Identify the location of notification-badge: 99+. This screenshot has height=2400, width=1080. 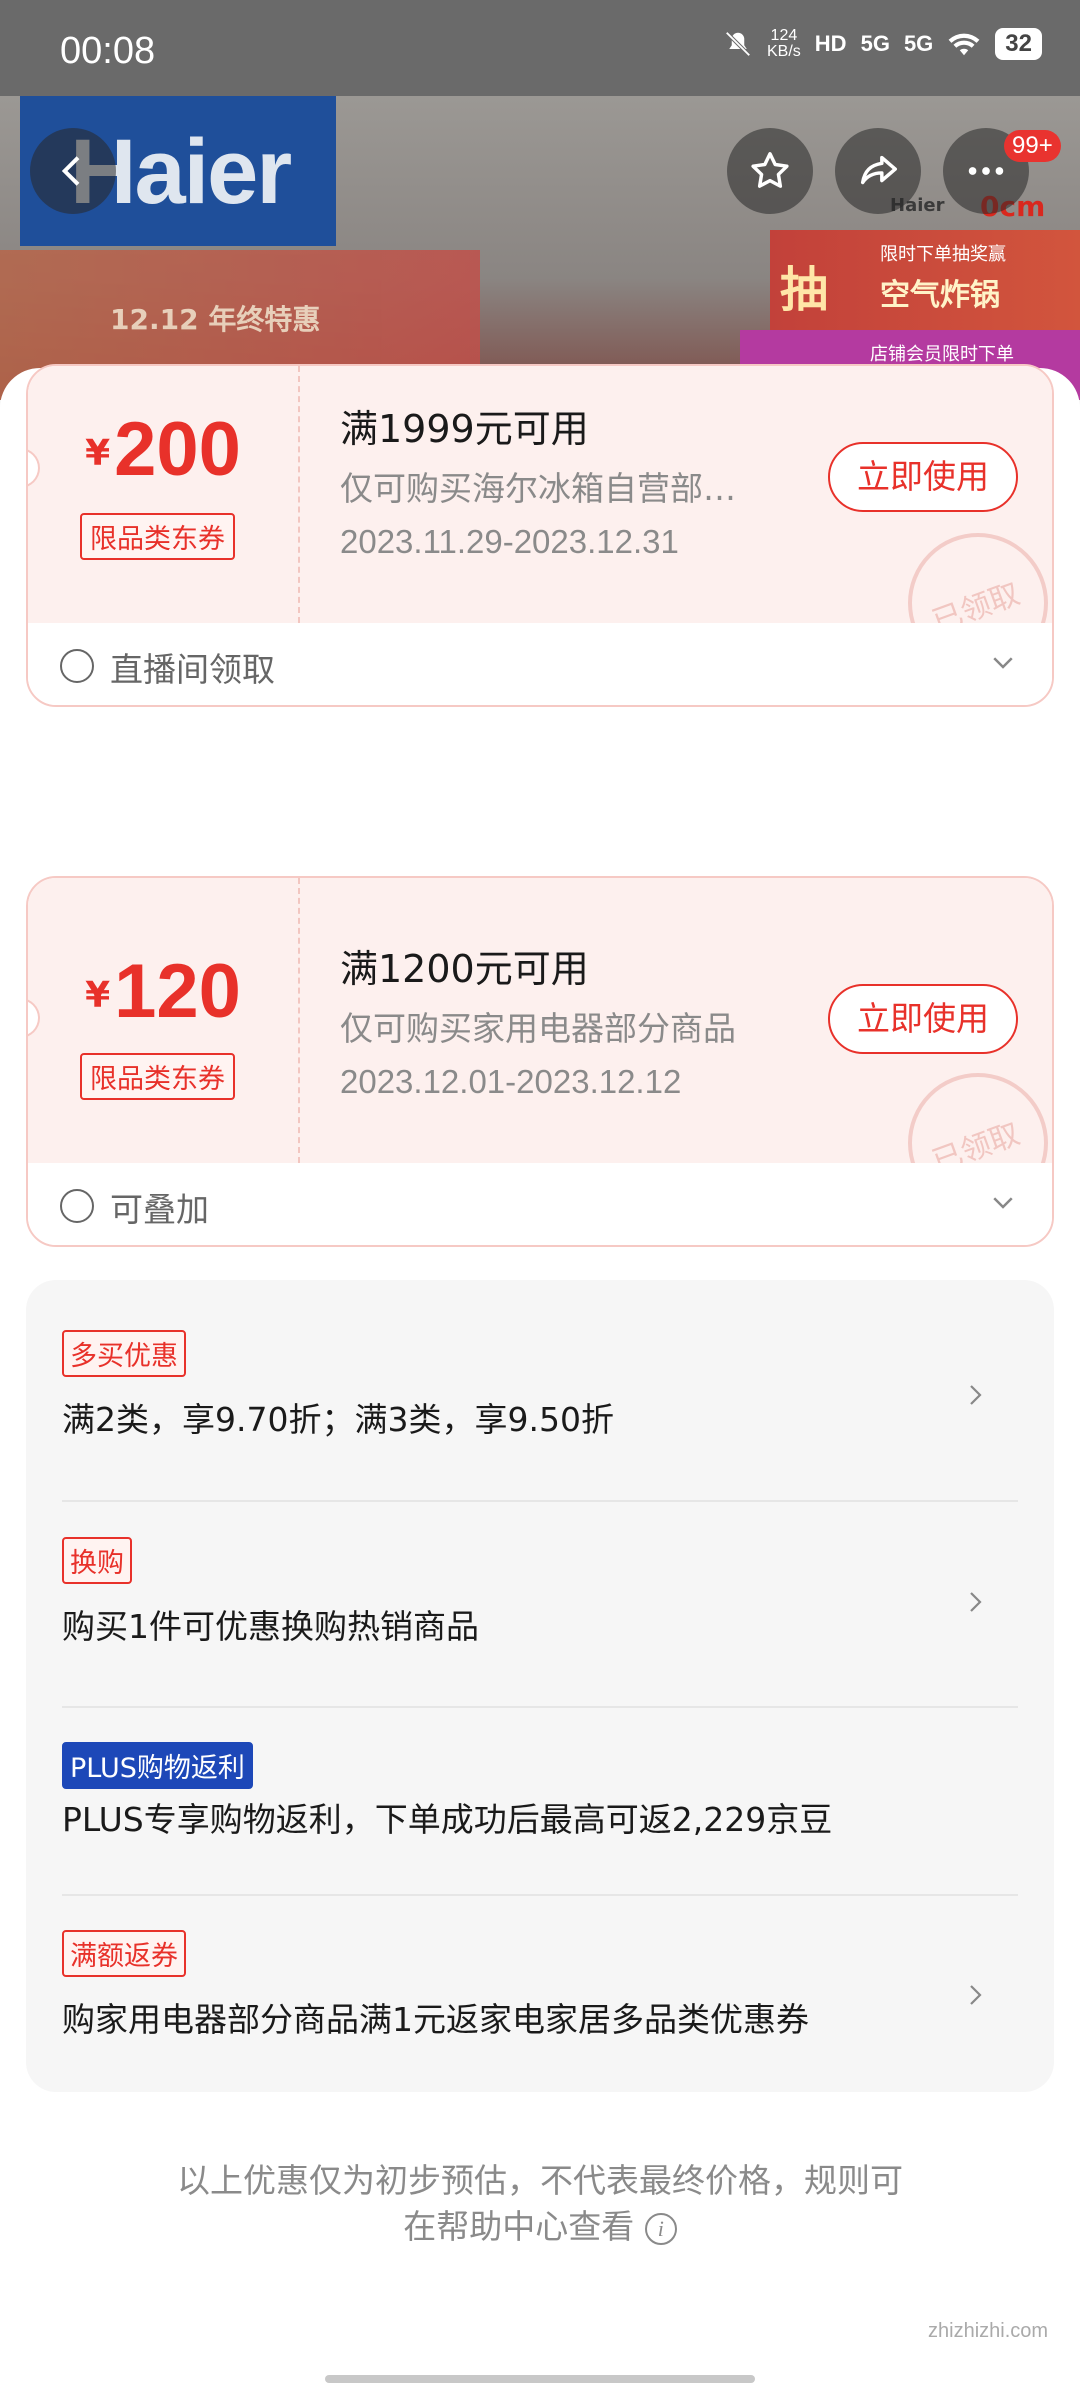
(1032, 146).